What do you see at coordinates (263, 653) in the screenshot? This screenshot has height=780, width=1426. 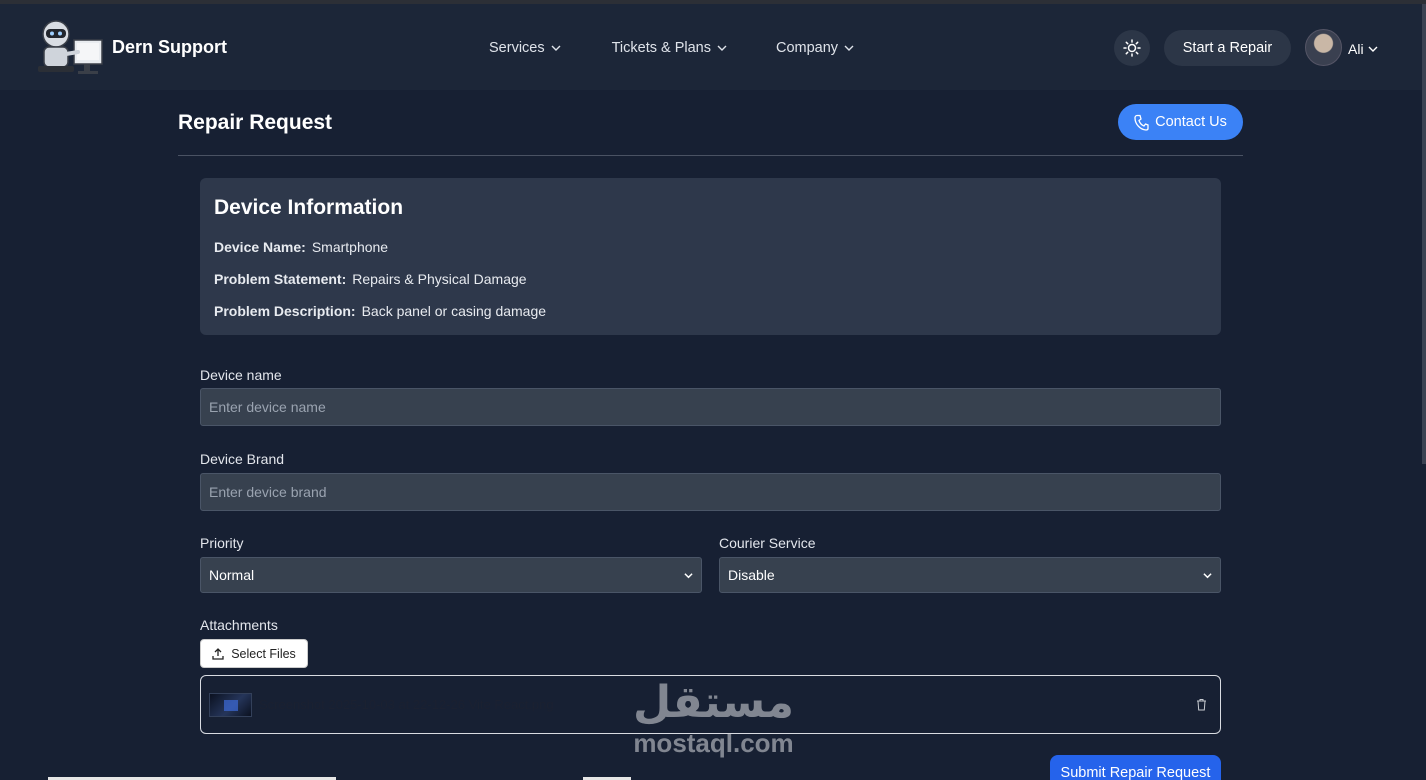 I see `select-files-label: Select Files` at bounding box center [263, 653].